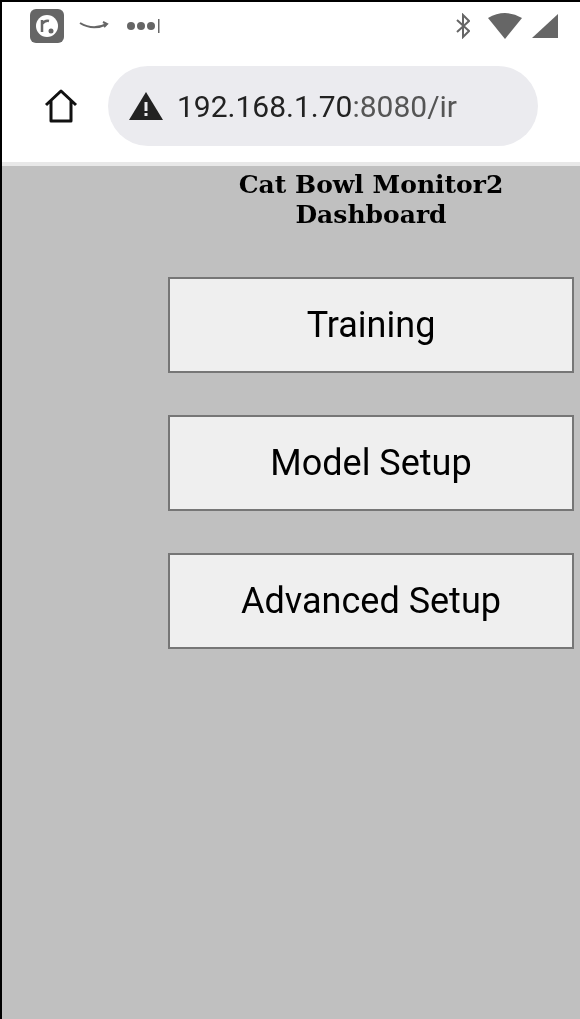 The width and height of the screenshot is (580, 1019). I want to click on nav-button: Model Setup, so click(371, 463).